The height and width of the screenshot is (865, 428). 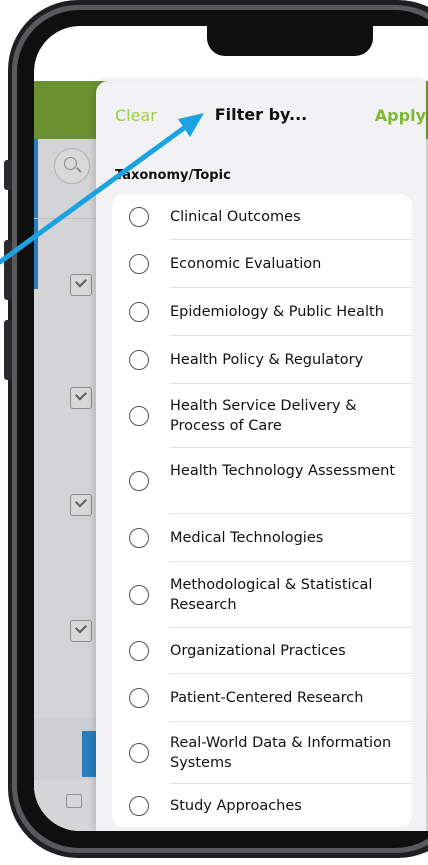 I want to click on option-label: Patient-Centered Research, so click(x=267, y=698).